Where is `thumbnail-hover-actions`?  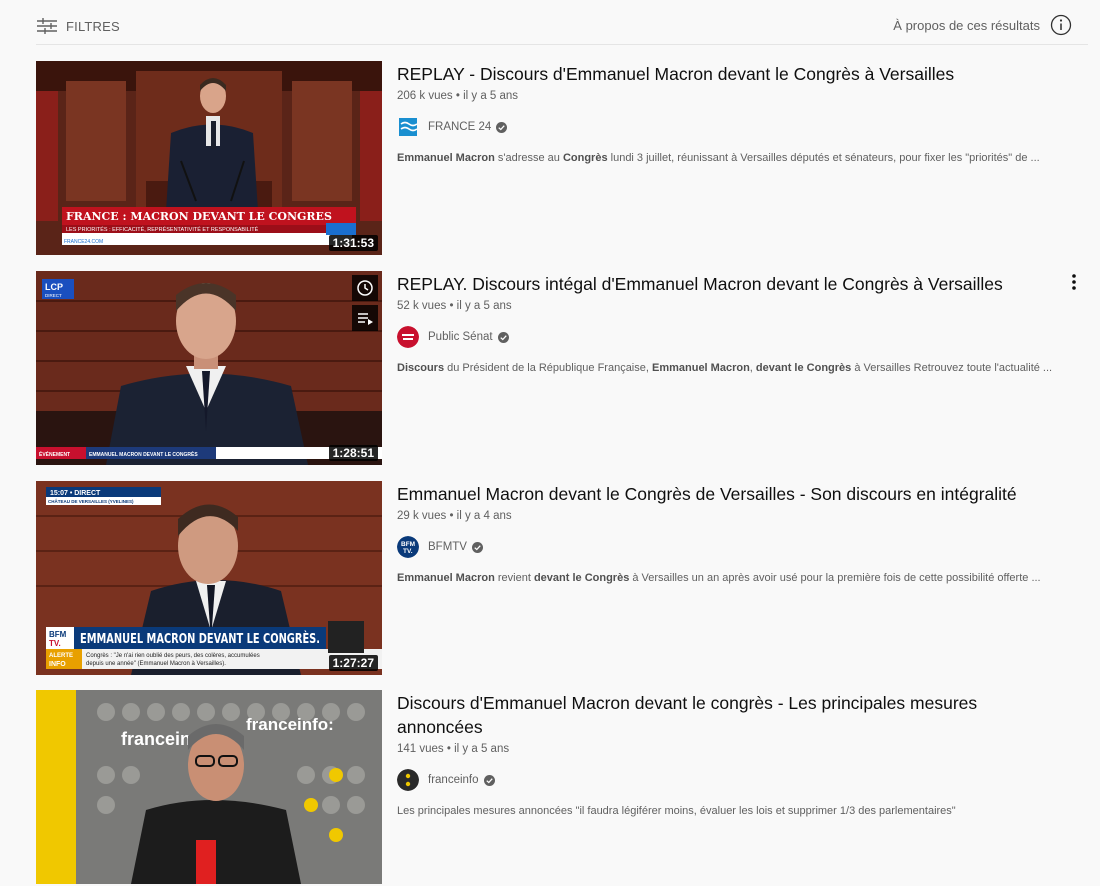
thumbnail-hover-actions is located at coordinates (365, 305).